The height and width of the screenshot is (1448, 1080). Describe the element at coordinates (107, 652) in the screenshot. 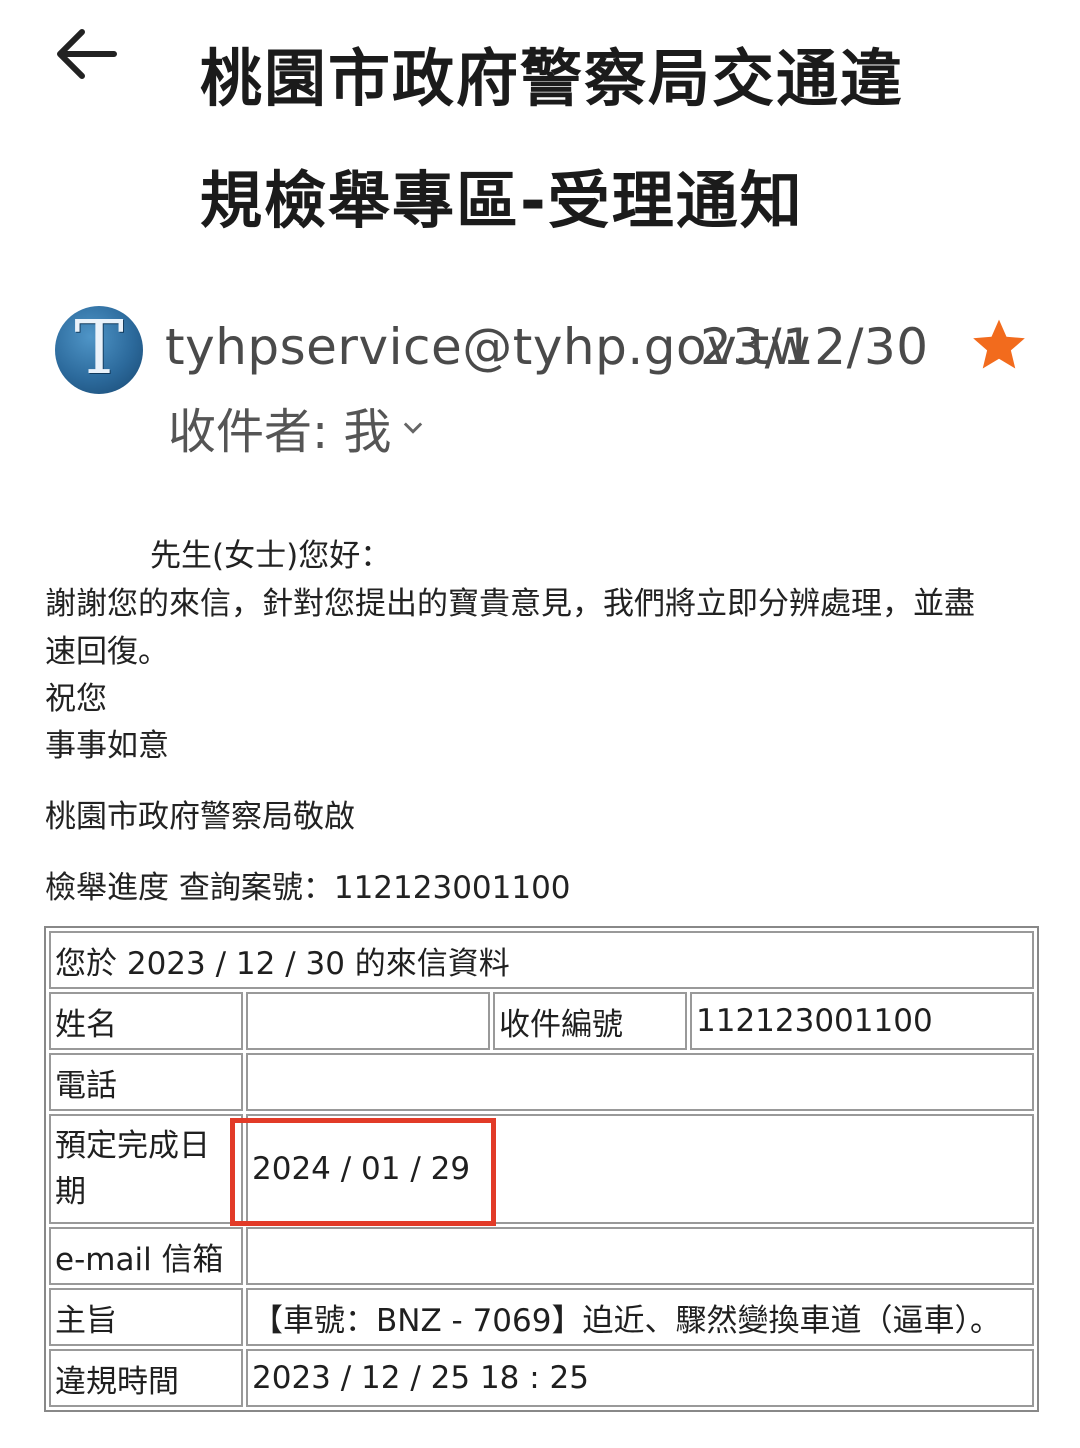

I see `body-paragraph-line-2: 速回復。` at that location.